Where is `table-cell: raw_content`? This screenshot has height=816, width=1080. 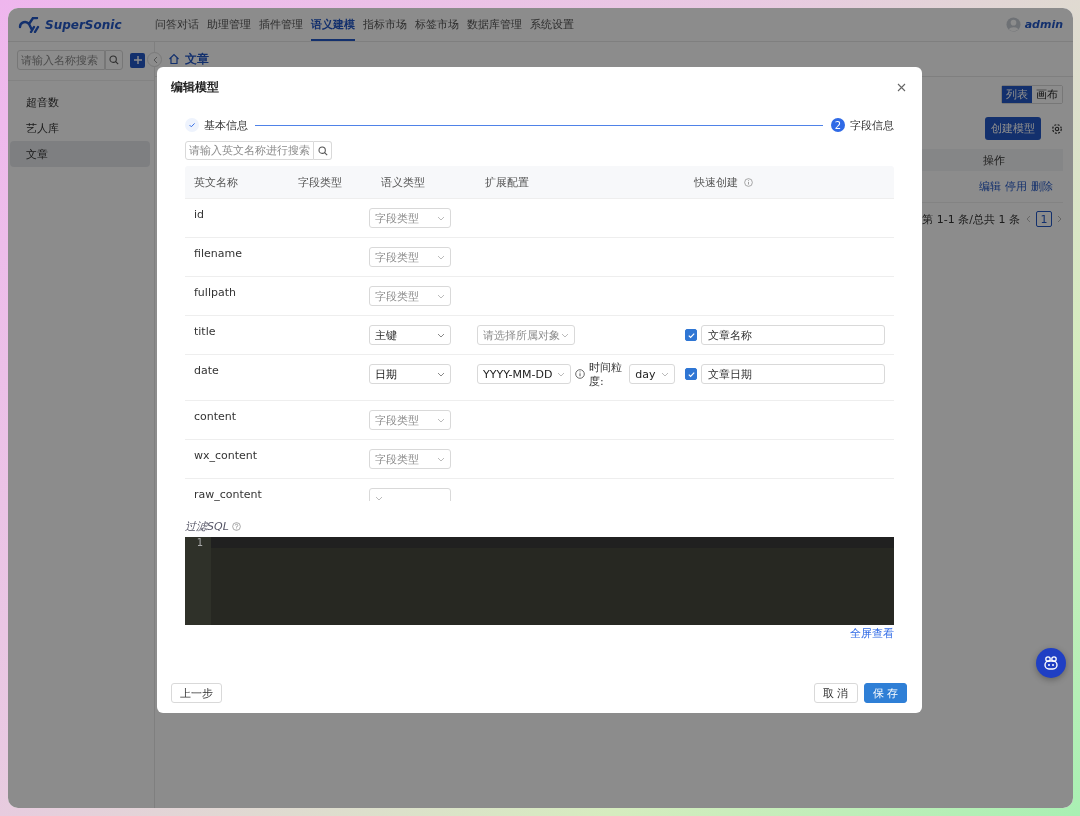
table-cell: raw_content is located at coordinates (228, 494).